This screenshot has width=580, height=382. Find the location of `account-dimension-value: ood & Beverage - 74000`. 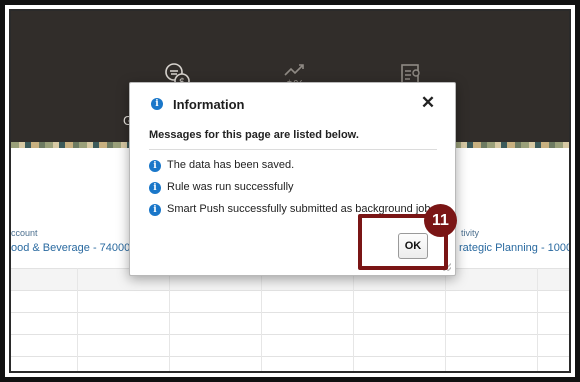

account-dimension-value: ood & Beverage - 74000 is located at coordinates (70, 248).